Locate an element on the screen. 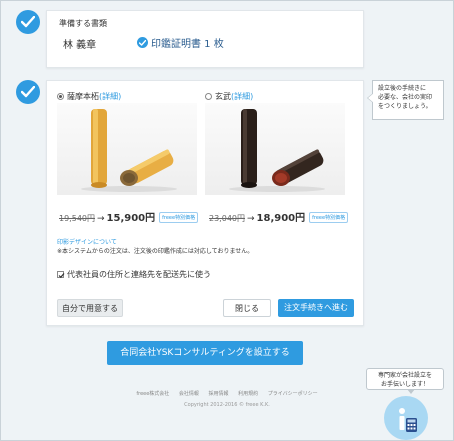  price-satsuma: 19,540円 → 15,900円 freee特別価格 is located at coordinates (129, 216).